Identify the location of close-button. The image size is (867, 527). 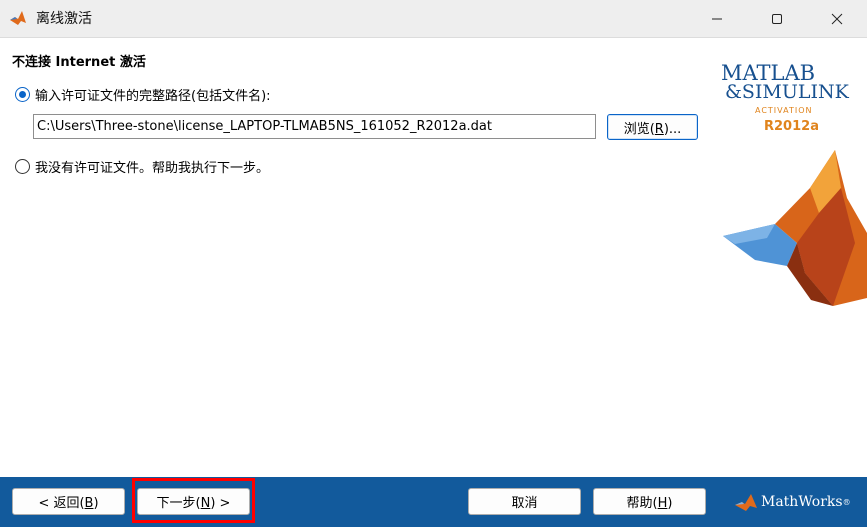
(837, 19).